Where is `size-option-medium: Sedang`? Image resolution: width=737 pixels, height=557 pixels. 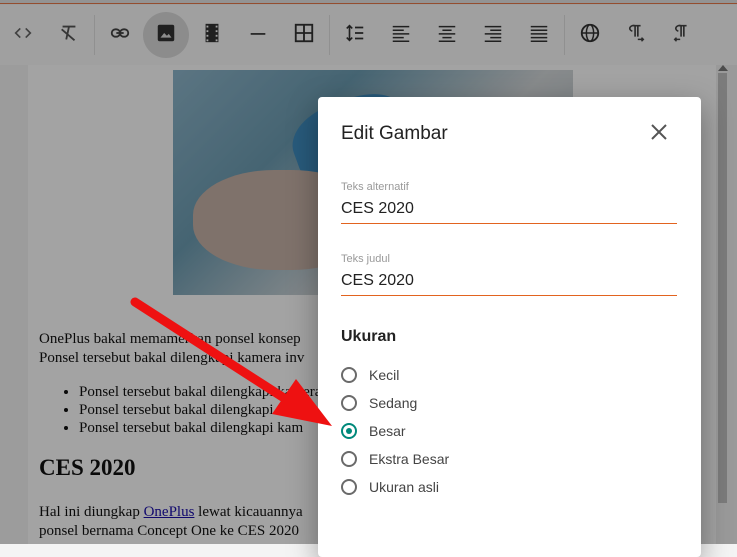 size-option-medium: Sedang is located at coordinates (379, 403).